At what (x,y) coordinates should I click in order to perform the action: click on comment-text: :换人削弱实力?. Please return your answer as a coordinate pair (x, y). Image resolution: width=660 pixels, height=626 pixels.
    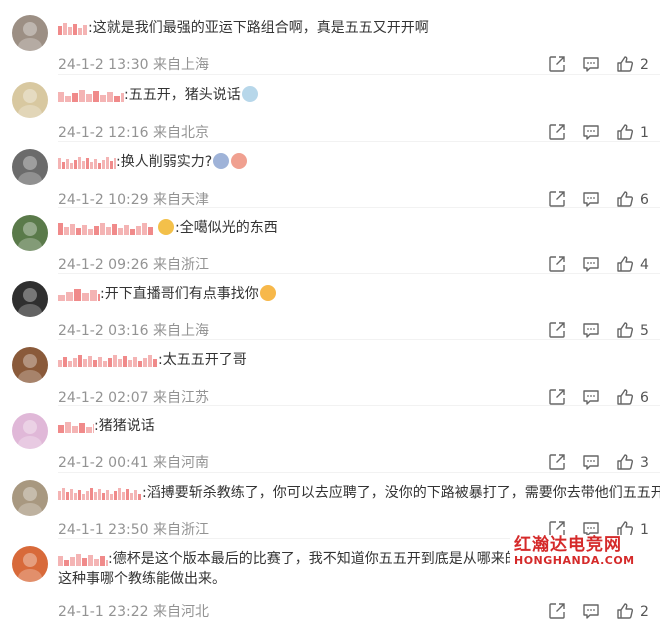
    Looking at the image, I should click on (164, 162).